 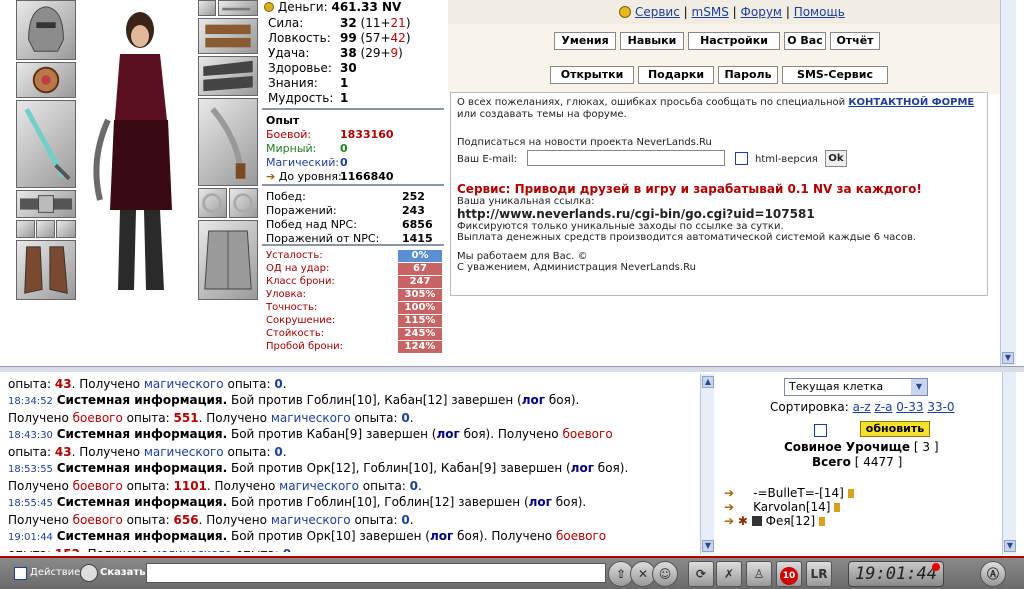 What do you see at coordinates (30, 435) in the screenshot?
I see `chat-time: 18:43:30` at bounding box center [30, 435].